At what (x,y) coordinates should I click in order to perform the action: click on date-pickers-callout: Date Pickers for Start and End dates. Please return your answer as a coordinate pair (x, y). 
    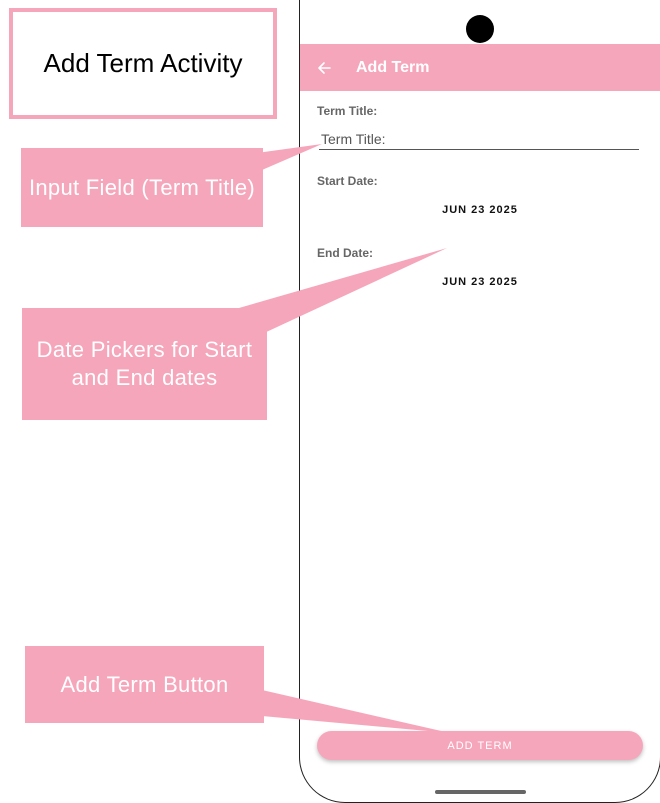
    Looking at the image, I should click on (144, 364).